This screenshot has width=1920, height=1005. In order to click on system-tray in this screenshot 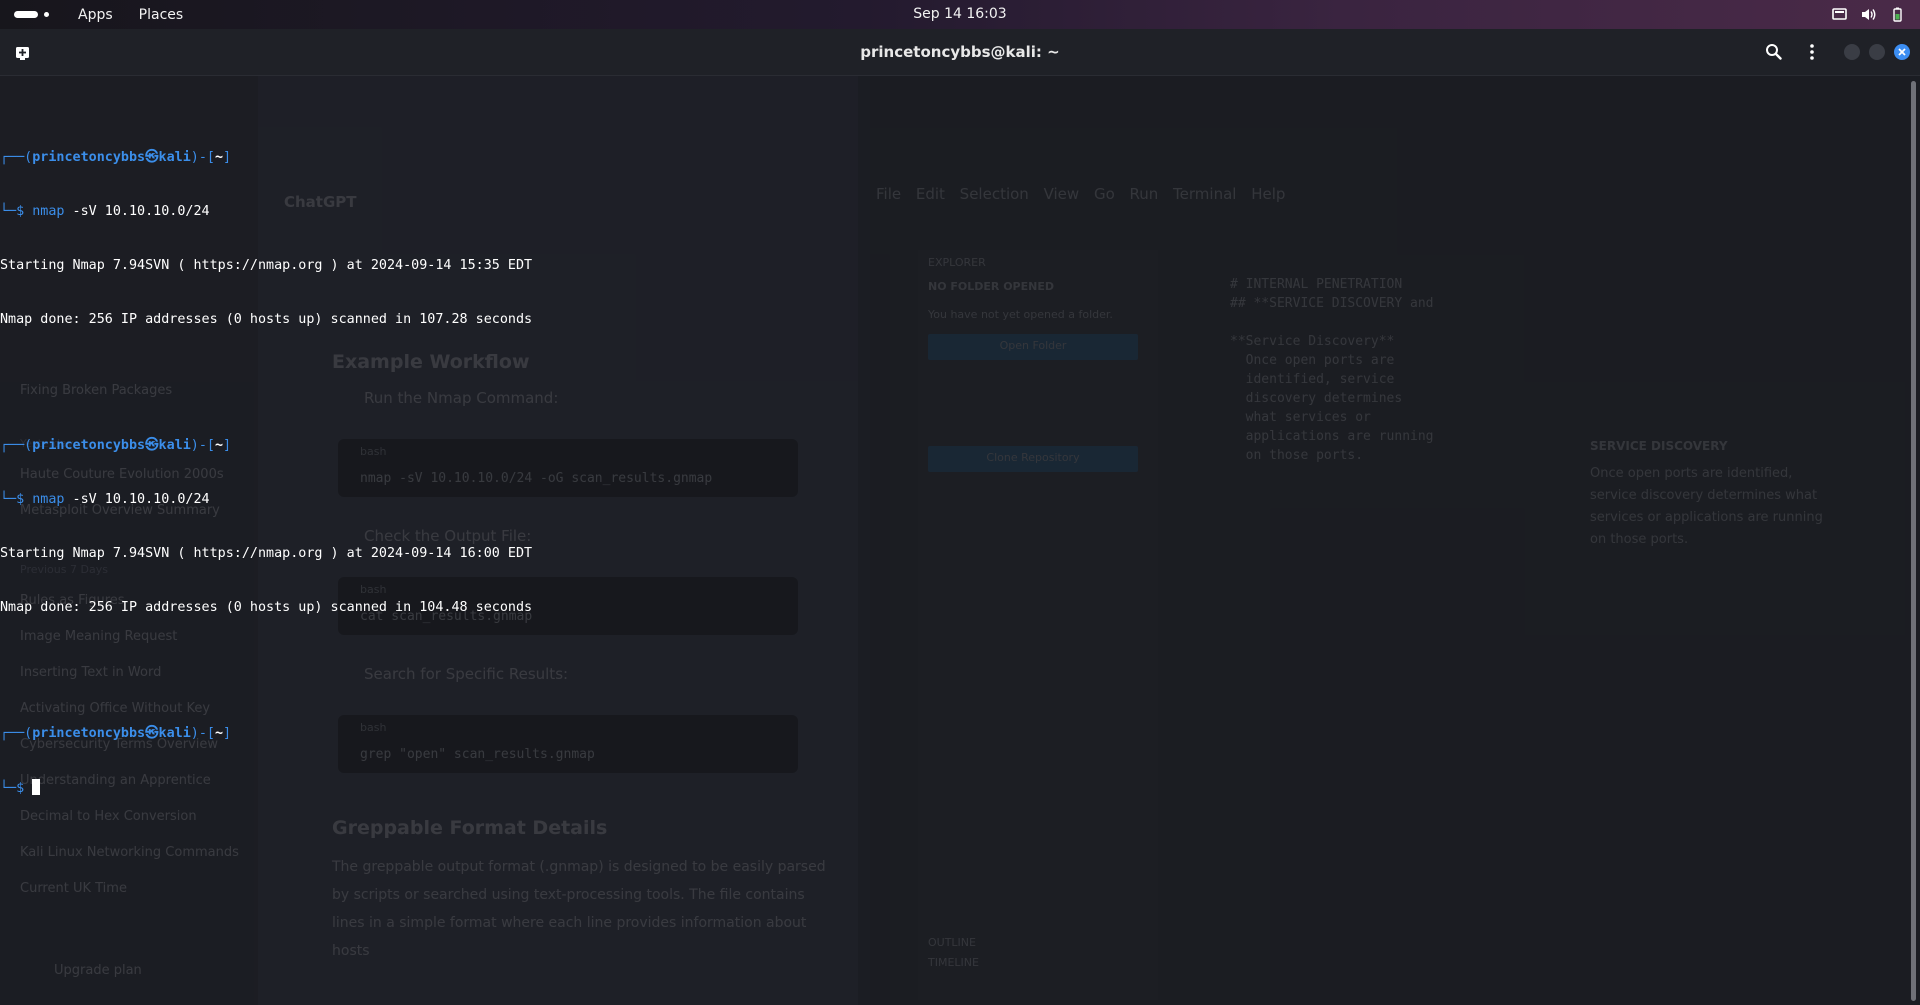, I will do `click(1868, 14)`.